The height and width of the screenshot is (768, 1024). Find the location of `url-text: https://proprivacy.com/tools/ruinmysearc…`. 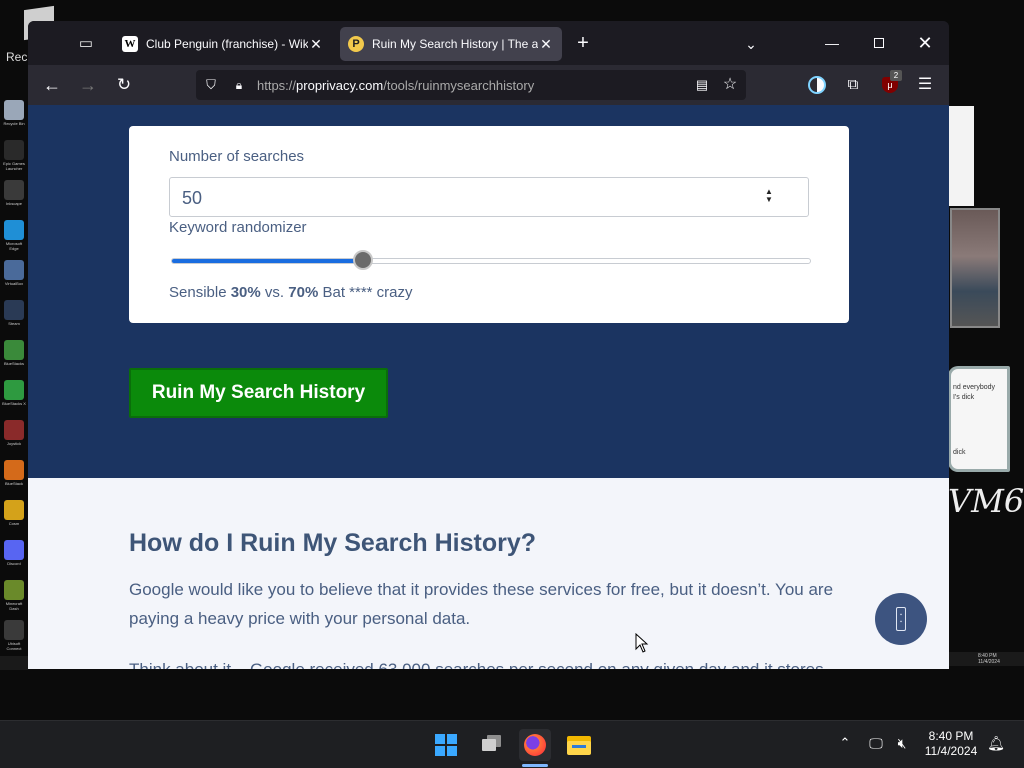

url-text: https://proprivacy.com/tools/ruinmysearc… is located at coordinates (395, 85).